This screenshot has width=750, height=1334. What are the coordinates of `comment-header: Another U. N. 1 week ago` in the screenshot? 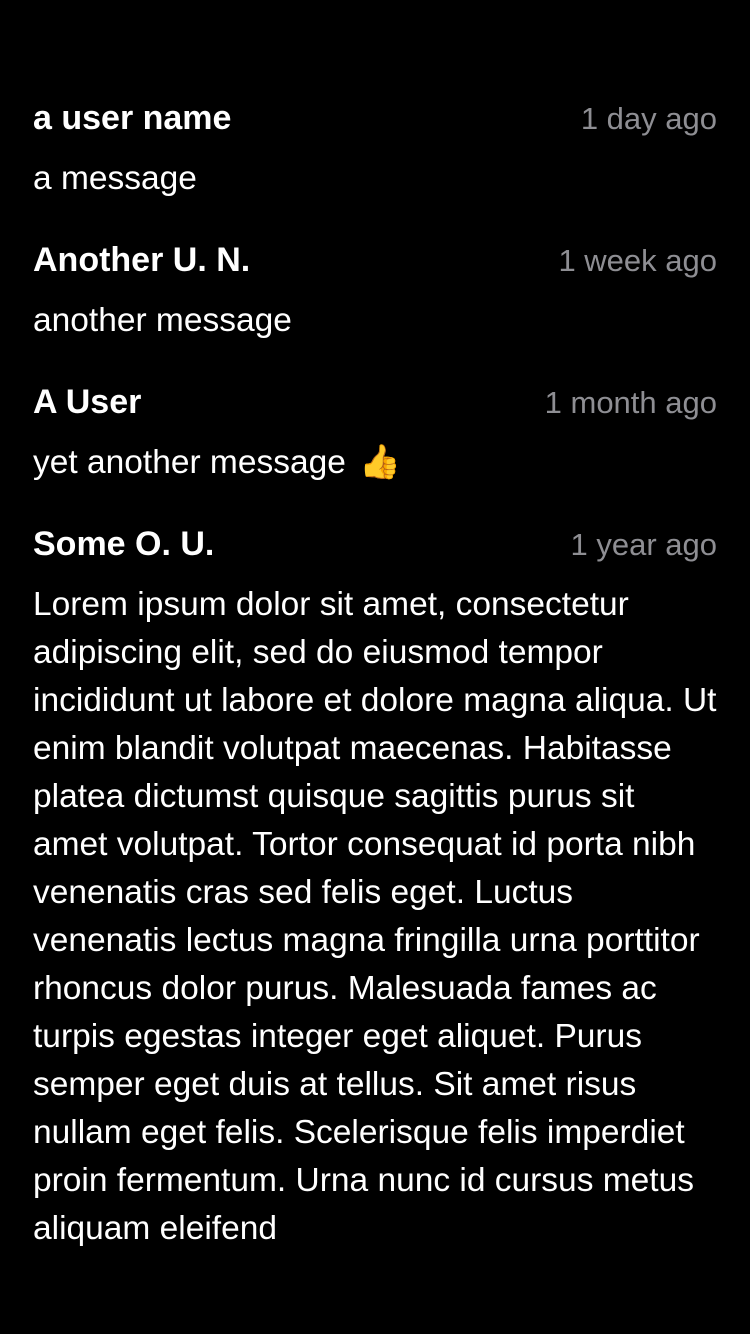 It's located at (375, 260).